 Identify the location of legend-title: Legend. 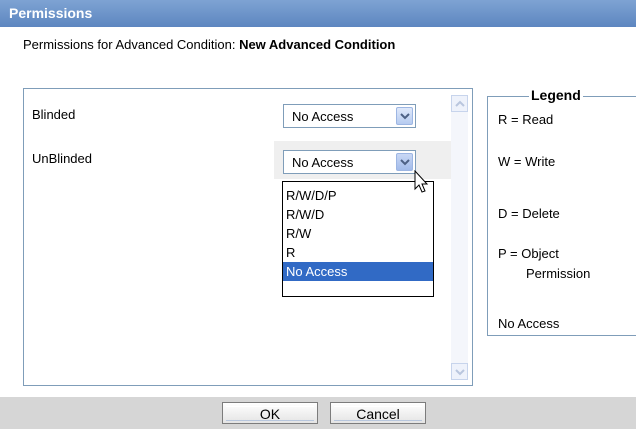
(556, 95).